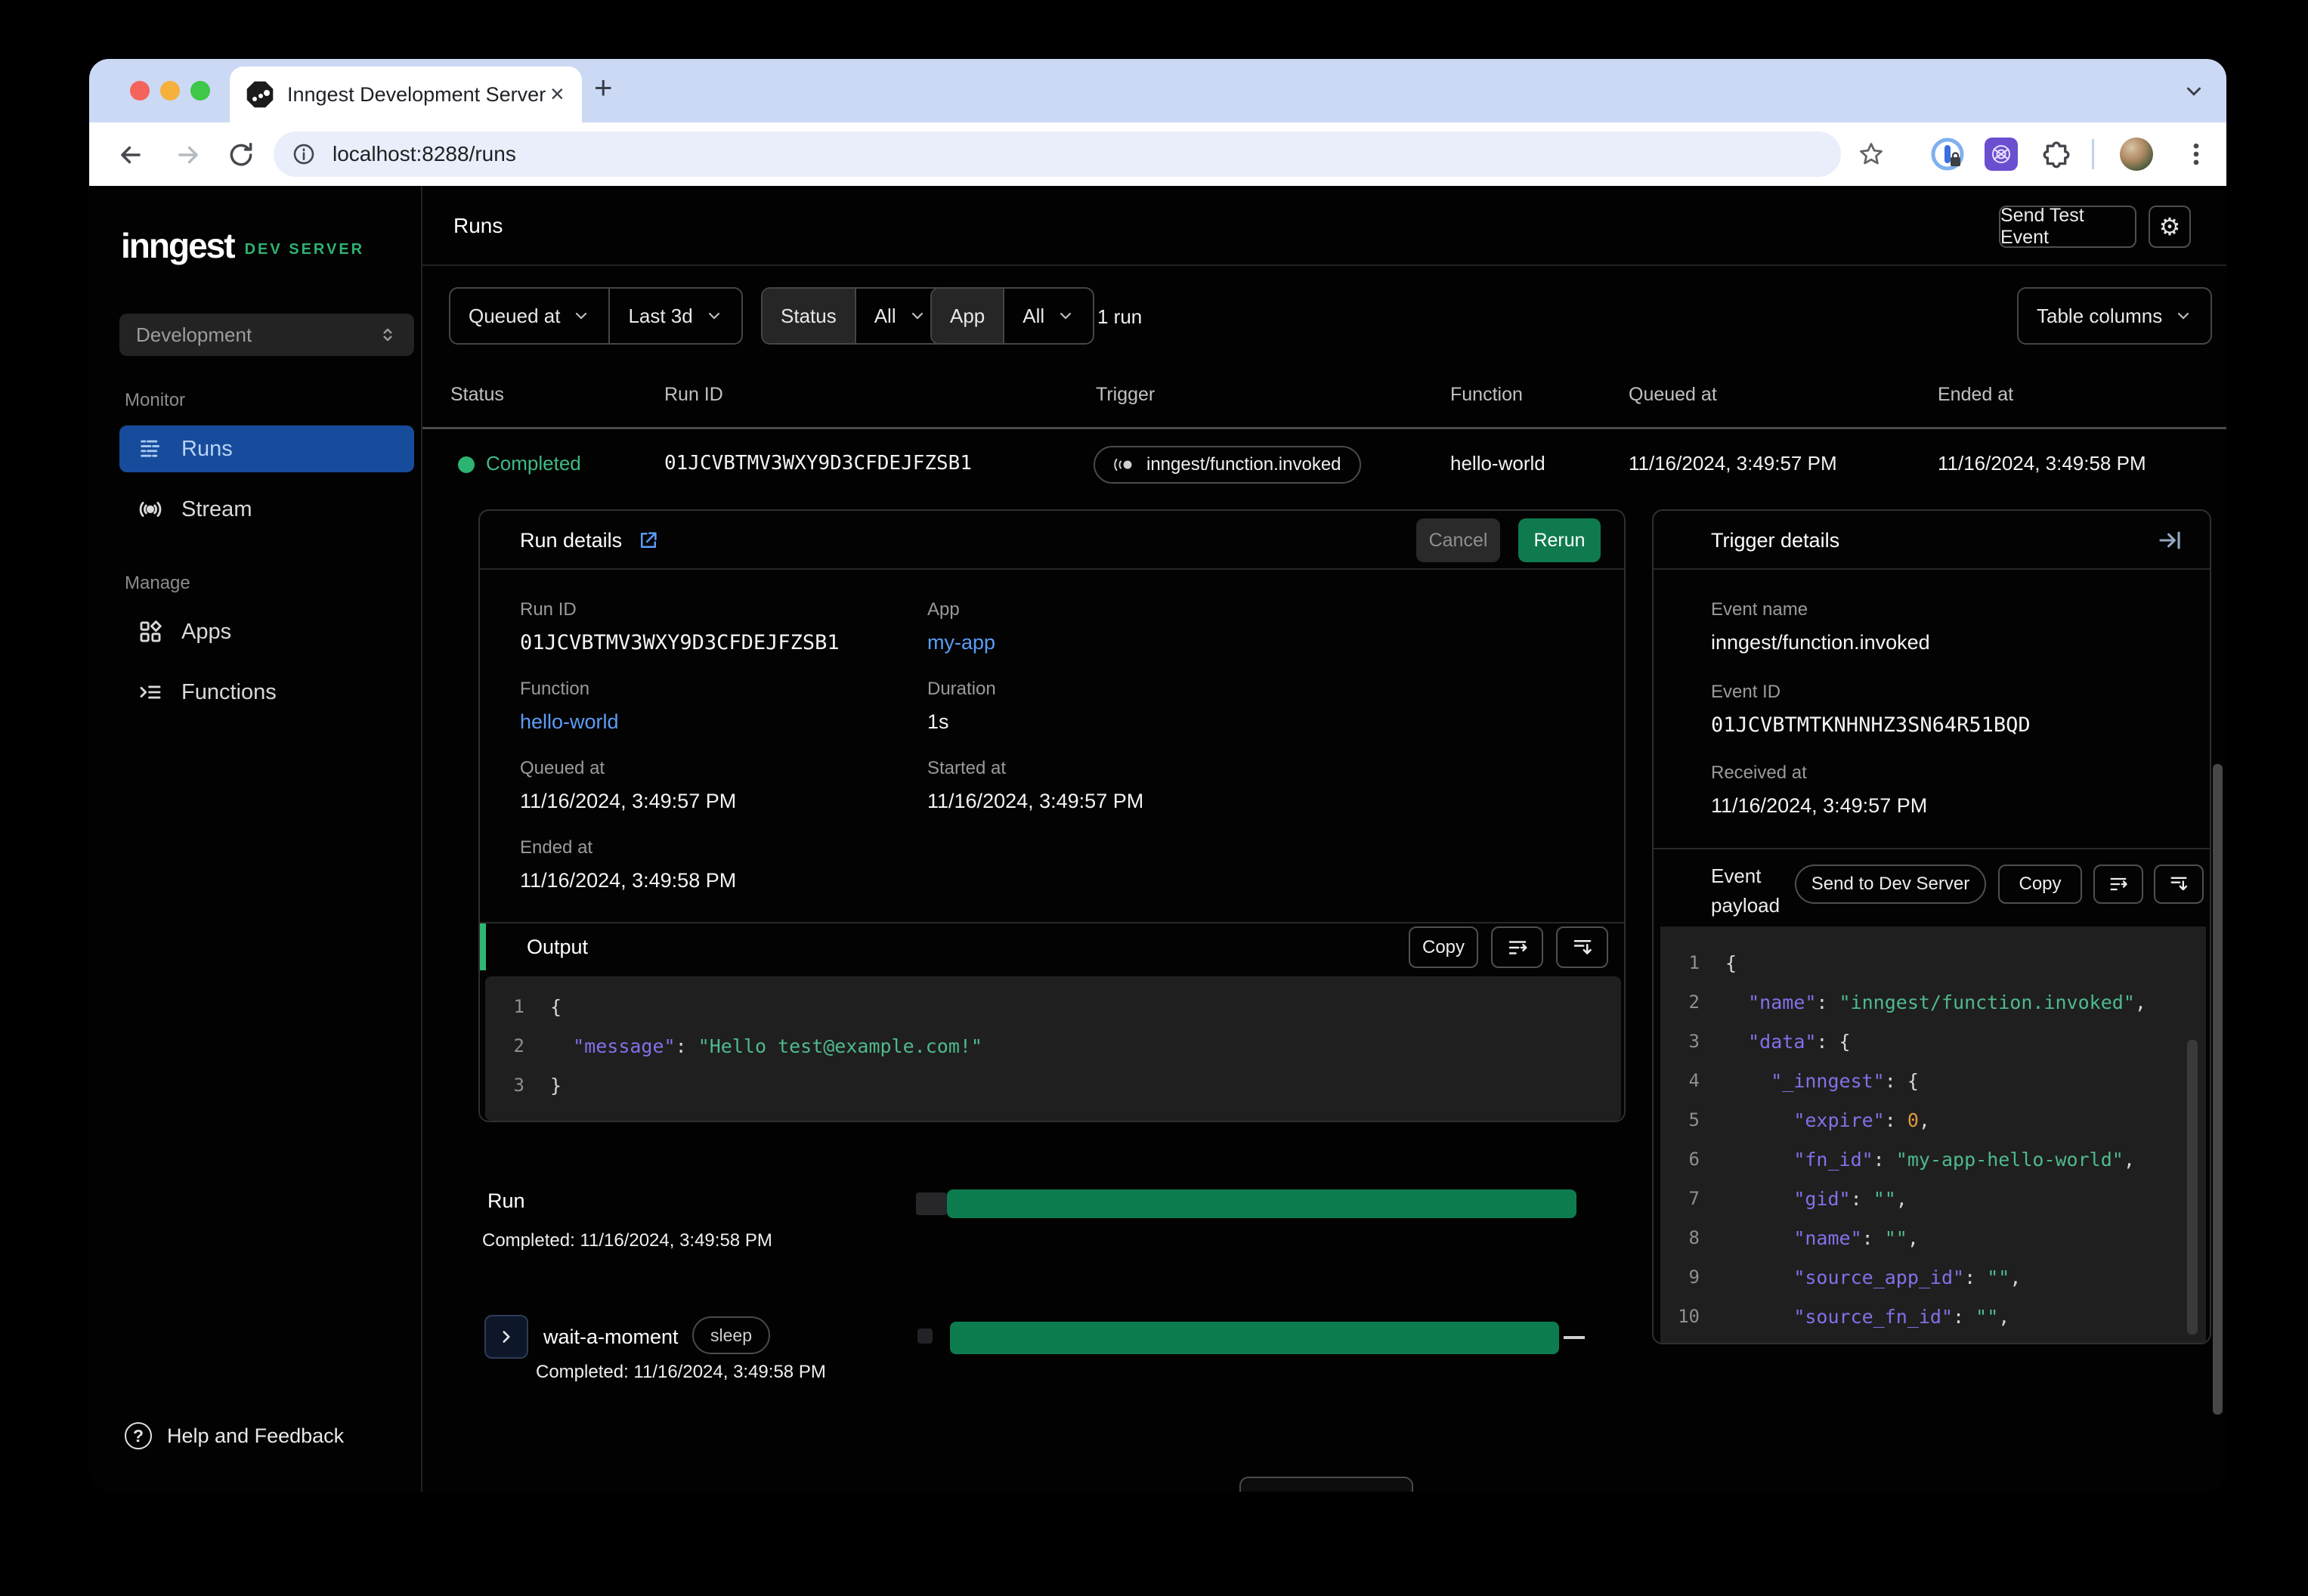  Describe the element at coordinates (506, 1337) in the screenshot. I see `step-expand-button` at that location.